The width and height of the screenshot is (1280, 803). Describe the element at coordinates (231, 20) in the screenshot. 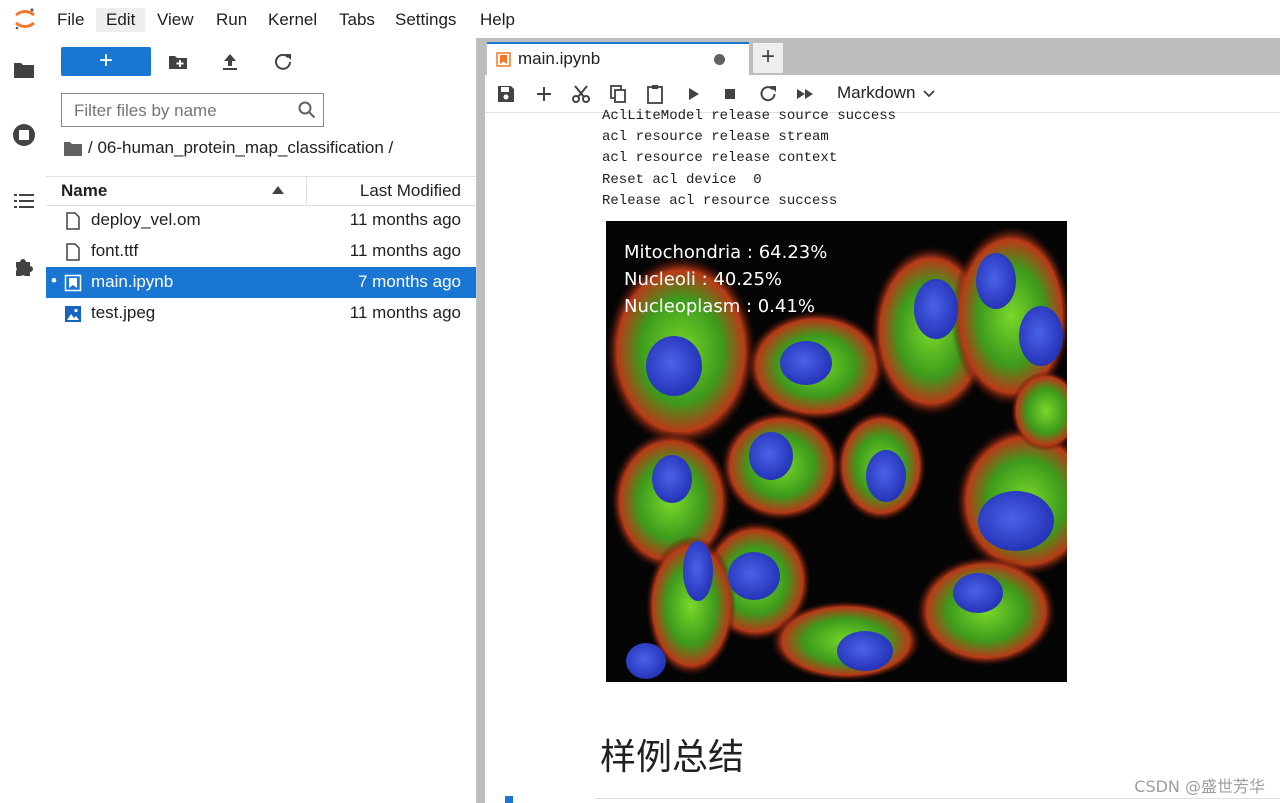

I see `menu-run: Run` at that location.